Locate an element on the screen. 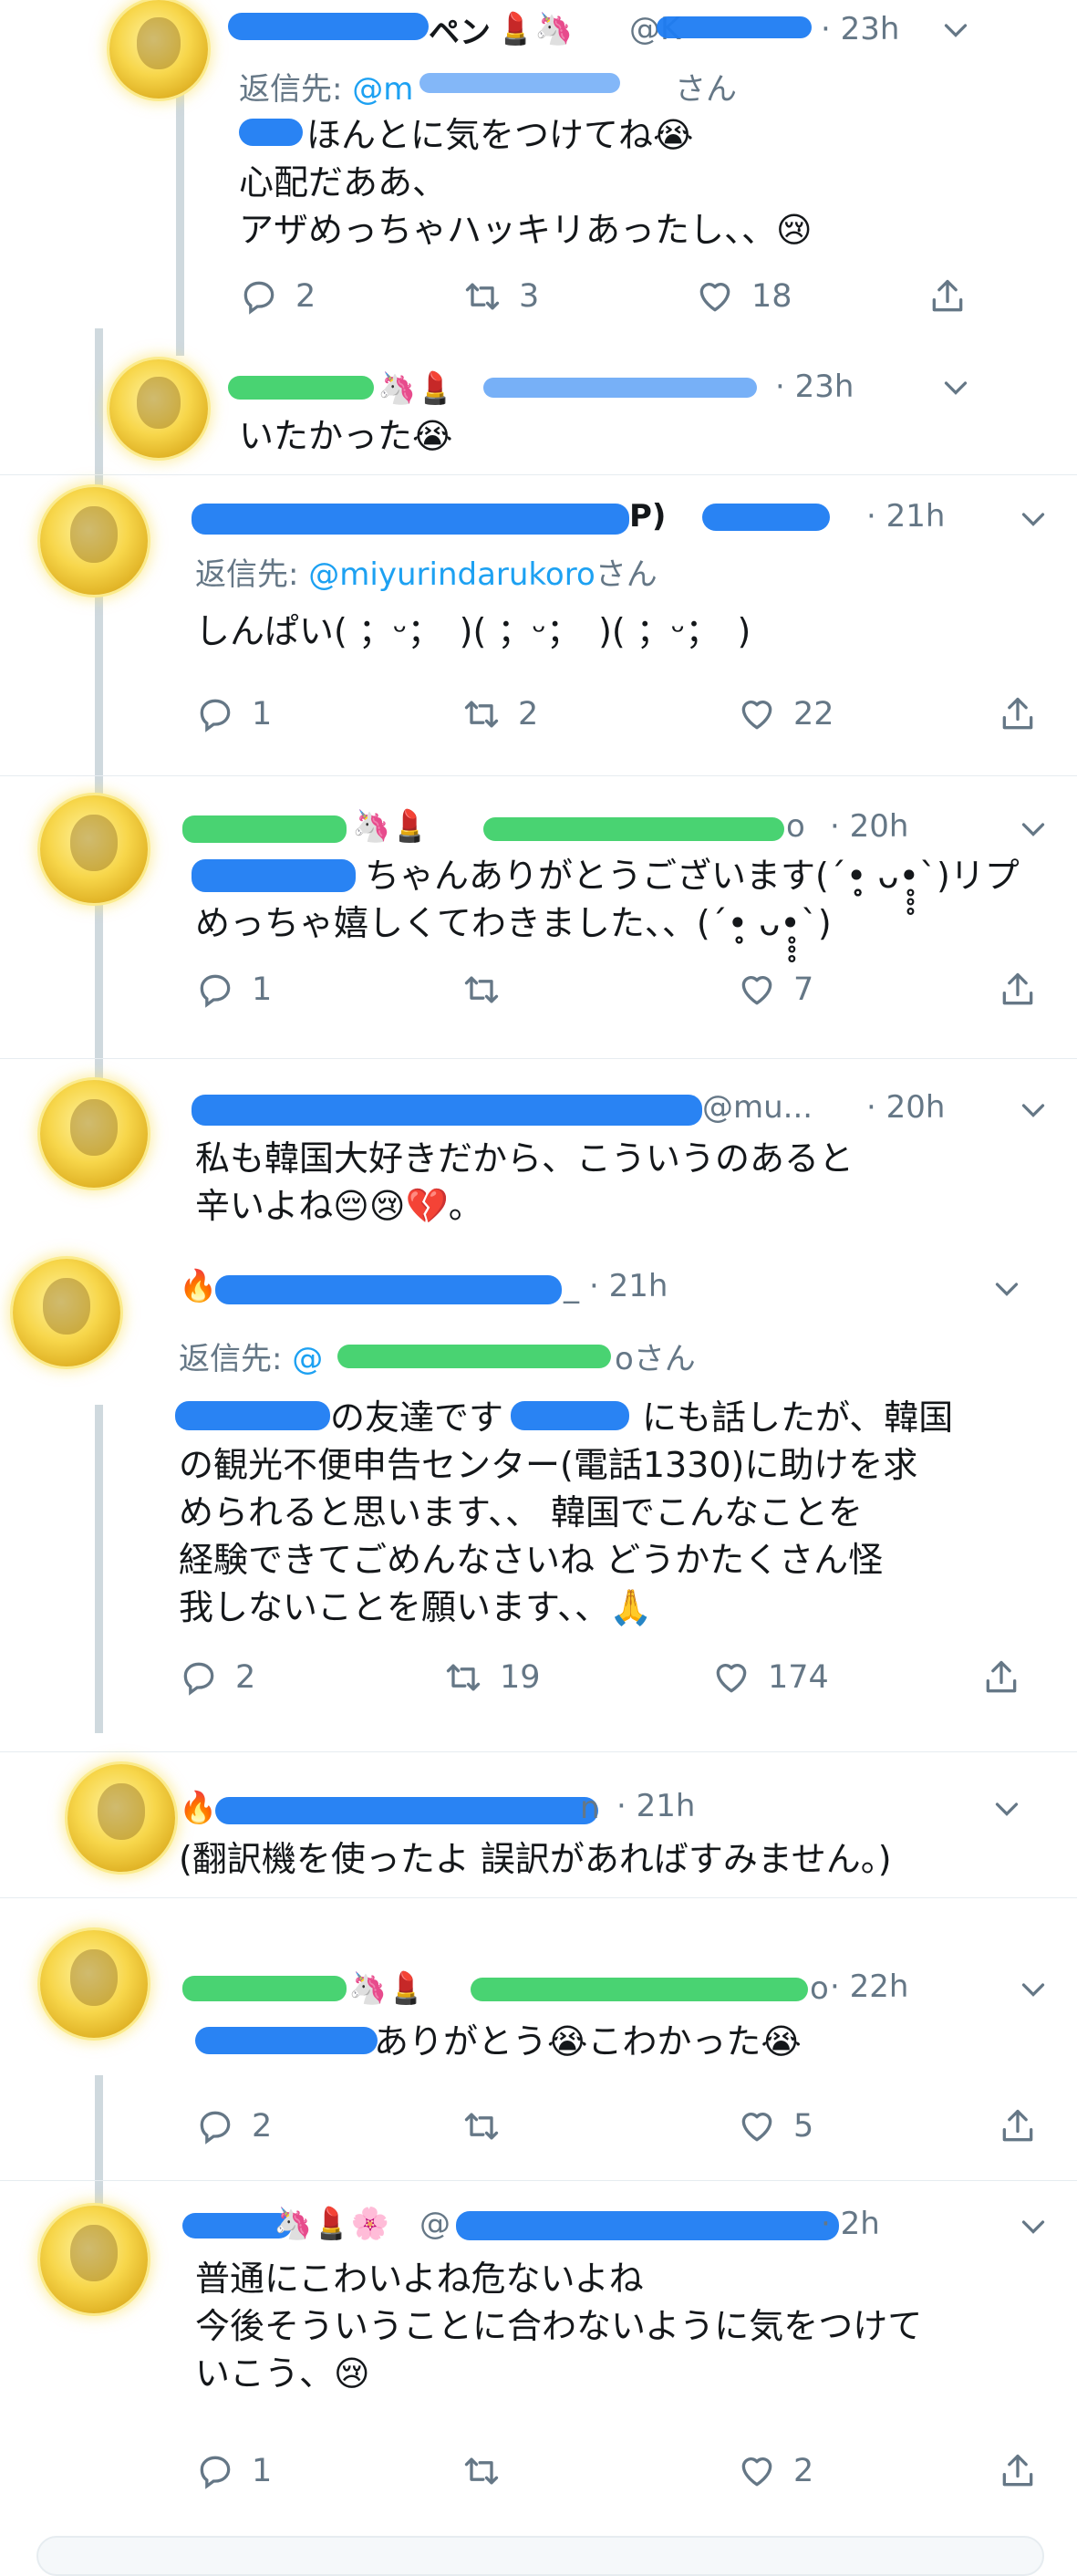  tweet-8: 🦄💄 o · 22h ありがとう😭こわかった😭 2 5 is located at coordinates (538, 2034).